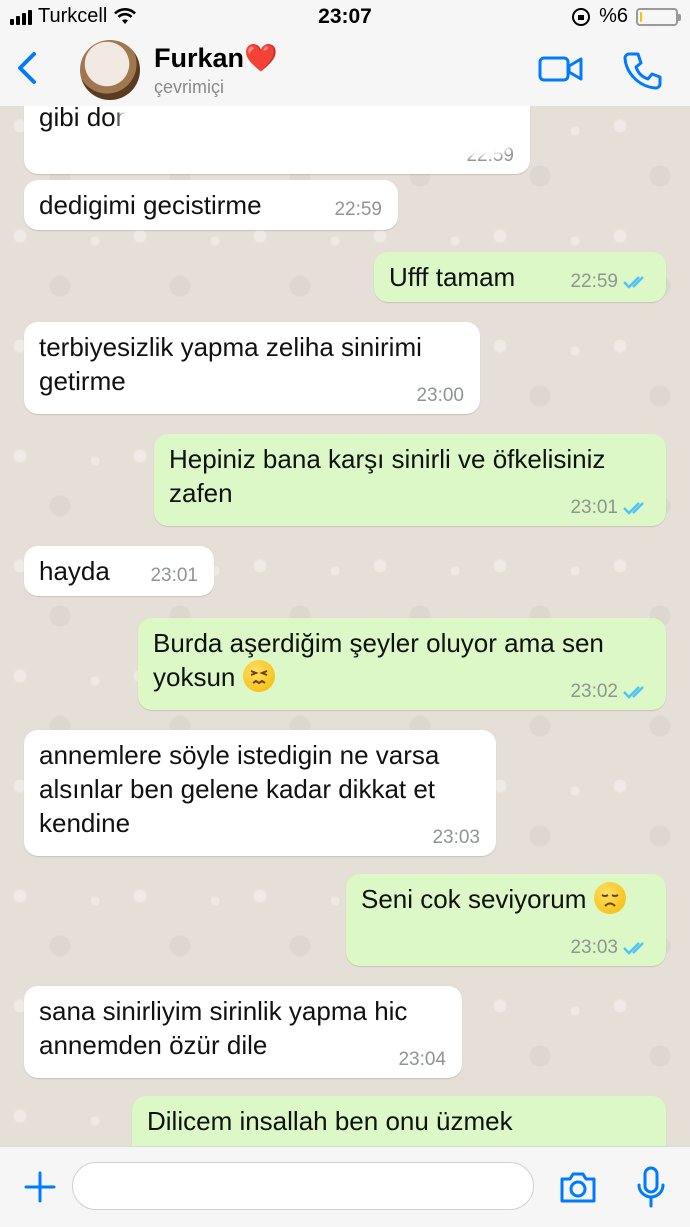 This screenshot has width=690, height=1227. Describe the element at coordinates (641, 16) in the screenshot. I see `battery-level` at that location.